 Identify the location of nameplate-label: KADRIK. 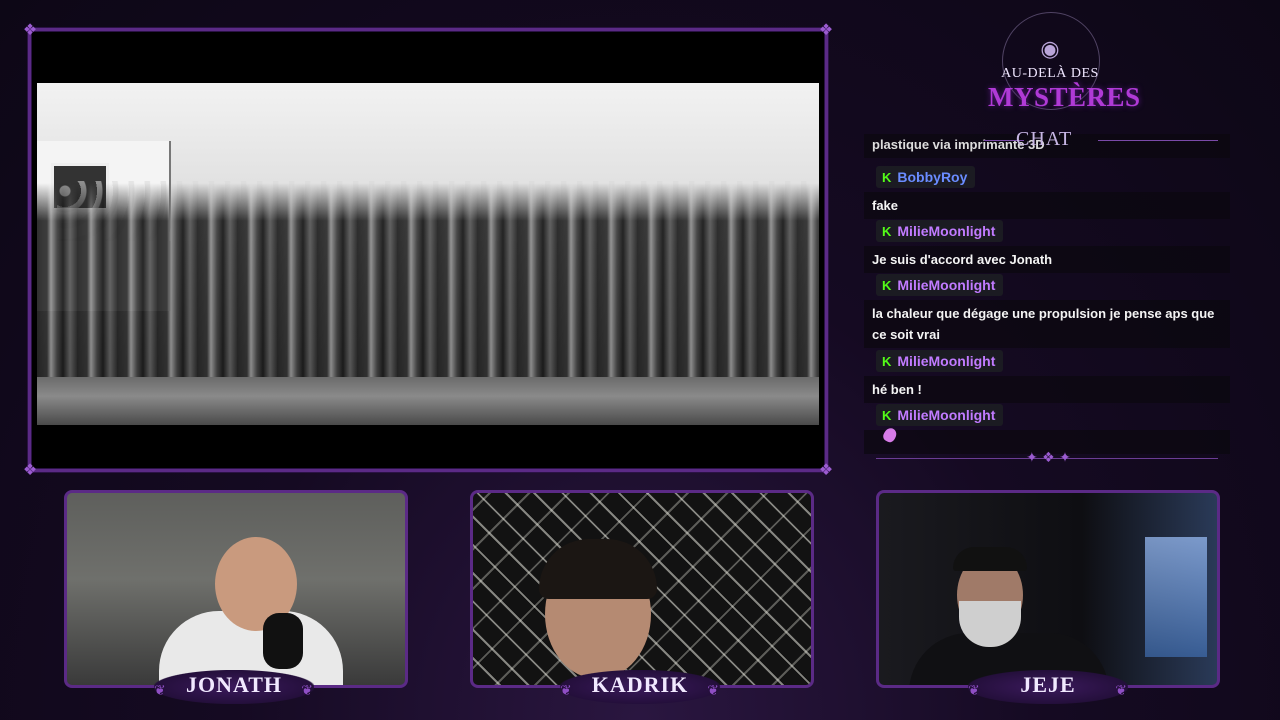
(640, 684).